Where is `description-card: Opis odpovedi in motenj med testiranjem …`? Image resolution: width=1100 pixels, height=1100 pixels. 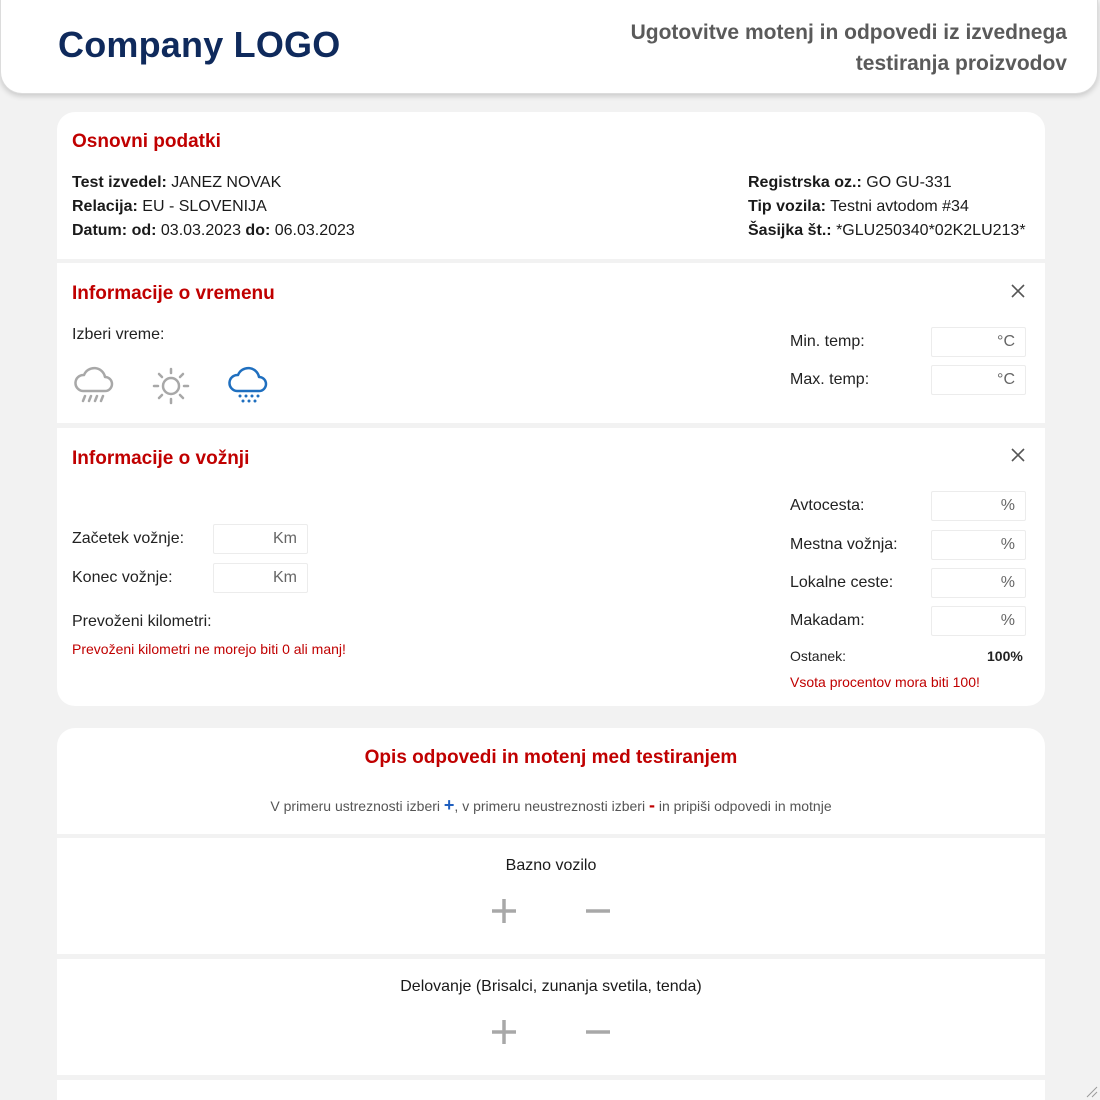
description-card: Opis odpovedi in motenj med testiranjem … is located at coordinates (551, 781).